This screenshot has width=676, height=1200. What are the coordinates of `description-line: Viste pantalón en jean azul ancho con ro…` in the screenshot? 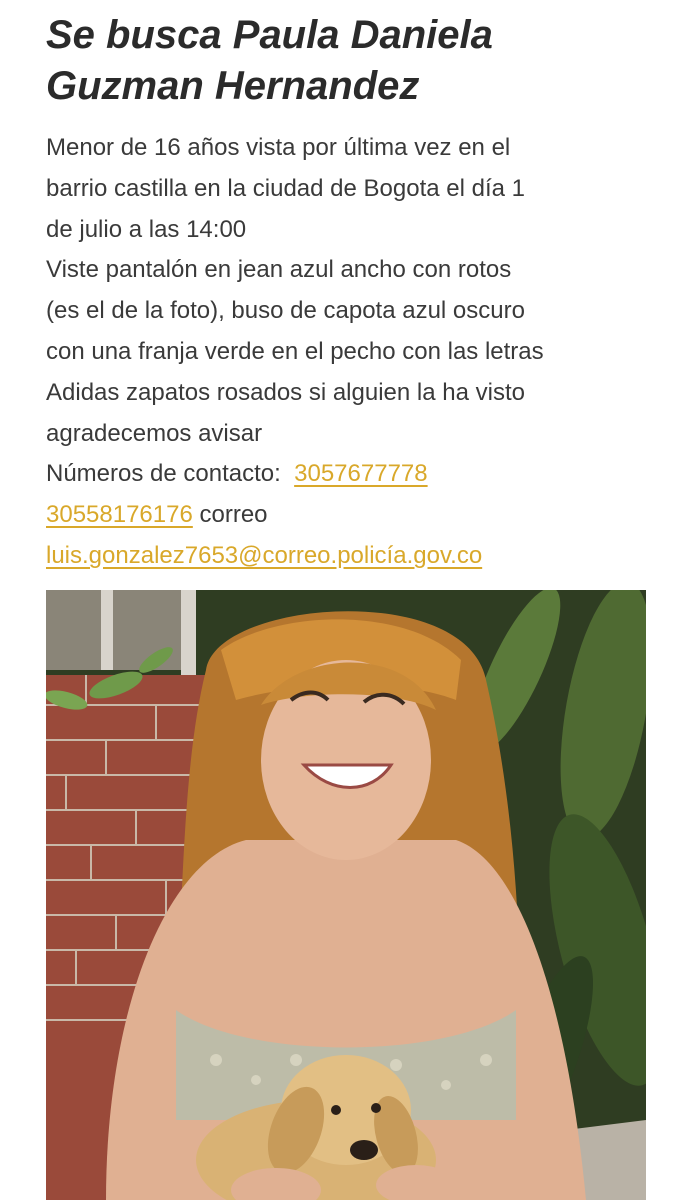 It's located at (279, 270).